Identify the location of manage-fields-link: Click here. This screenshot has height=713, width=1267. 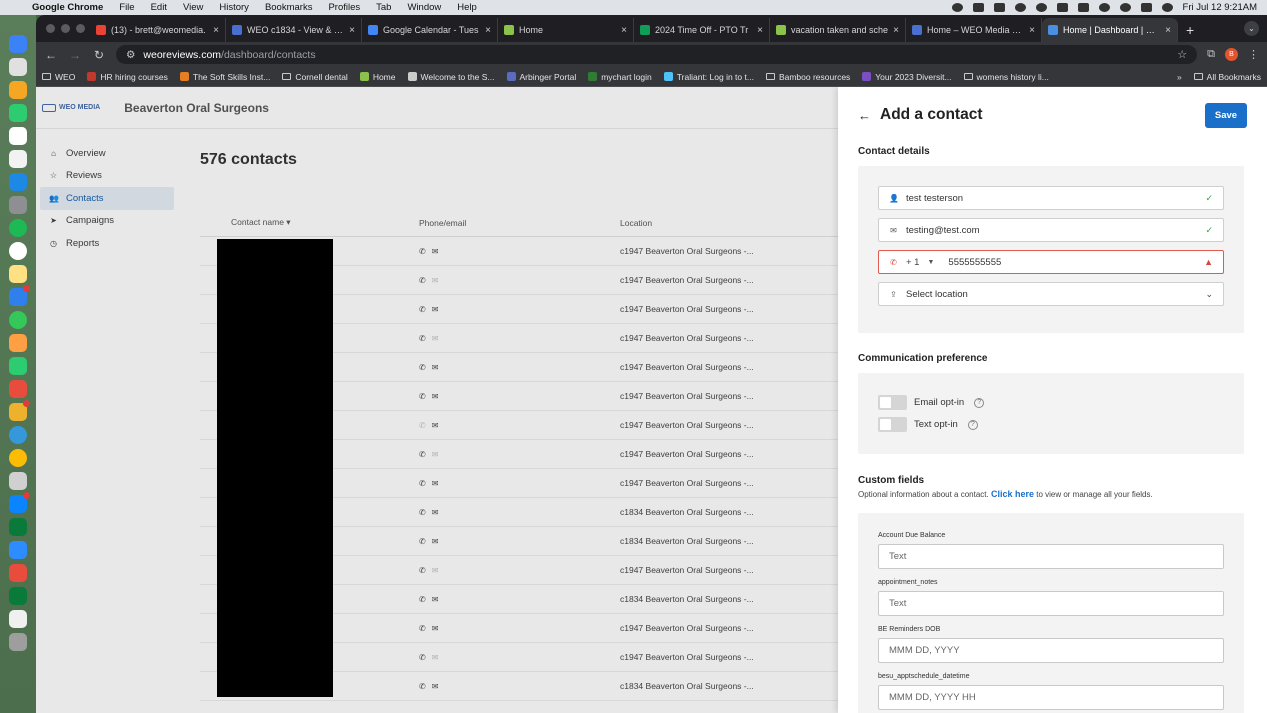
(1012, 494).